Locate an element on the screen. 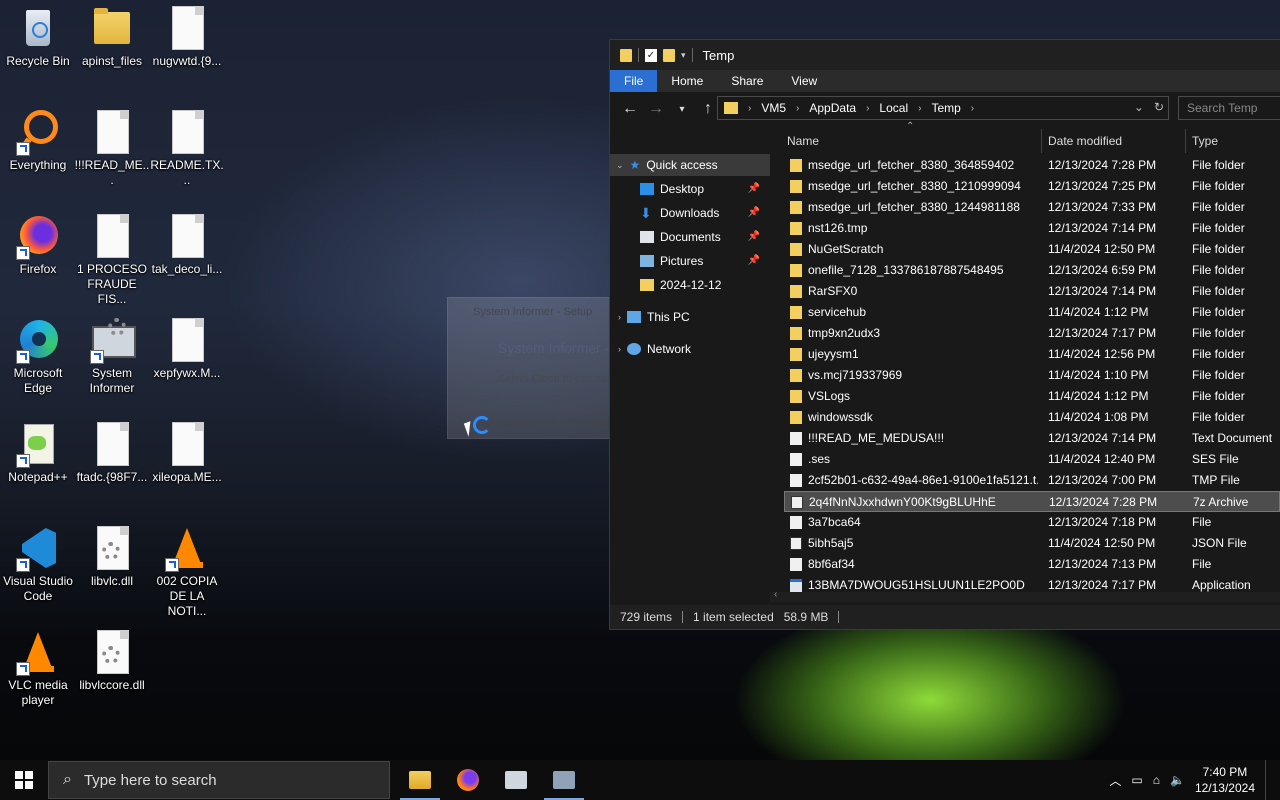 The width and height of the screenshot is (1280, 800). file-row: ujeyysm1 11/4/2024 12:56 PM File folder is located at coordinates (1032, 354).